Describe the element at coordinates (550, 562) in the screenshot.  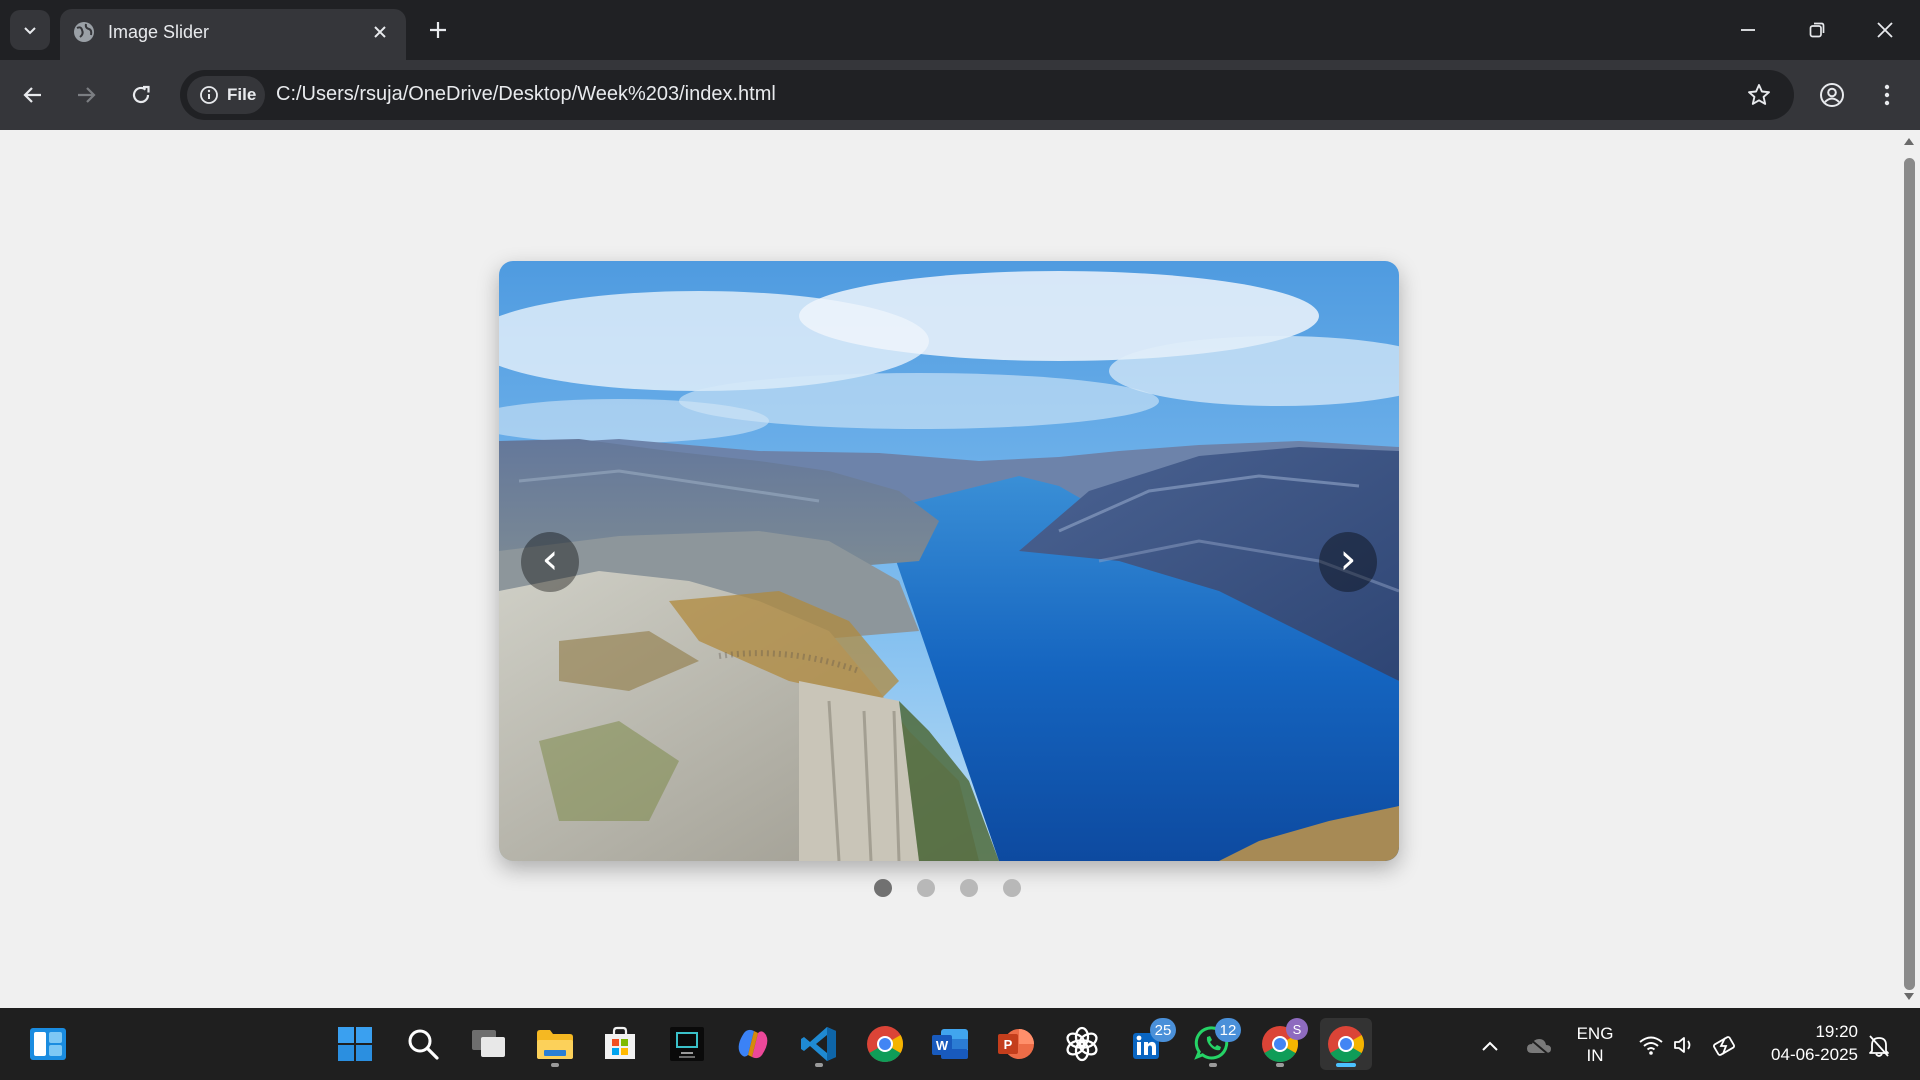
I see `previous-slide-button: ‹` at that location.